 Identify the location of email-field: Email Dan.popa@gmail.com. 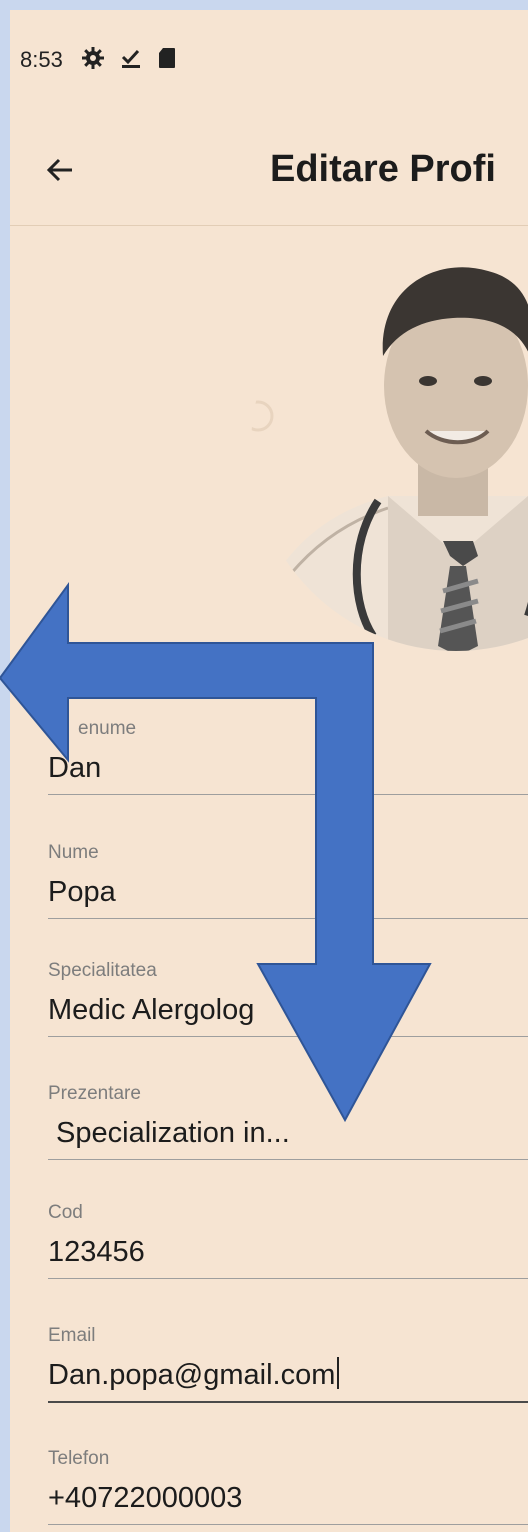
(288, 1363).